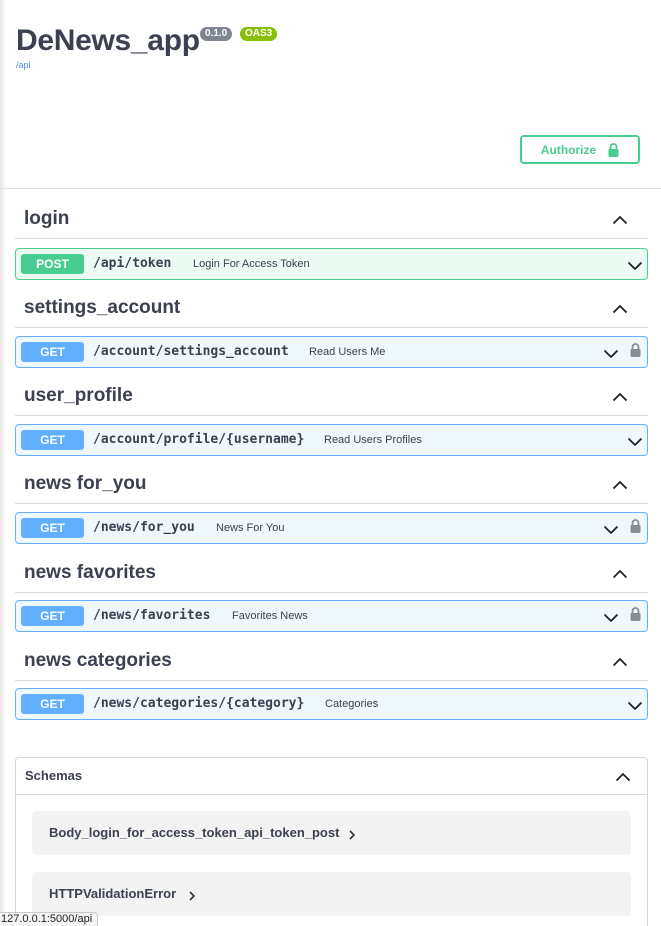  What do you see at coordinates (331, 776) in the screenshot?
I see `schemas-header: Schemas` at bounding box center [331, 776].